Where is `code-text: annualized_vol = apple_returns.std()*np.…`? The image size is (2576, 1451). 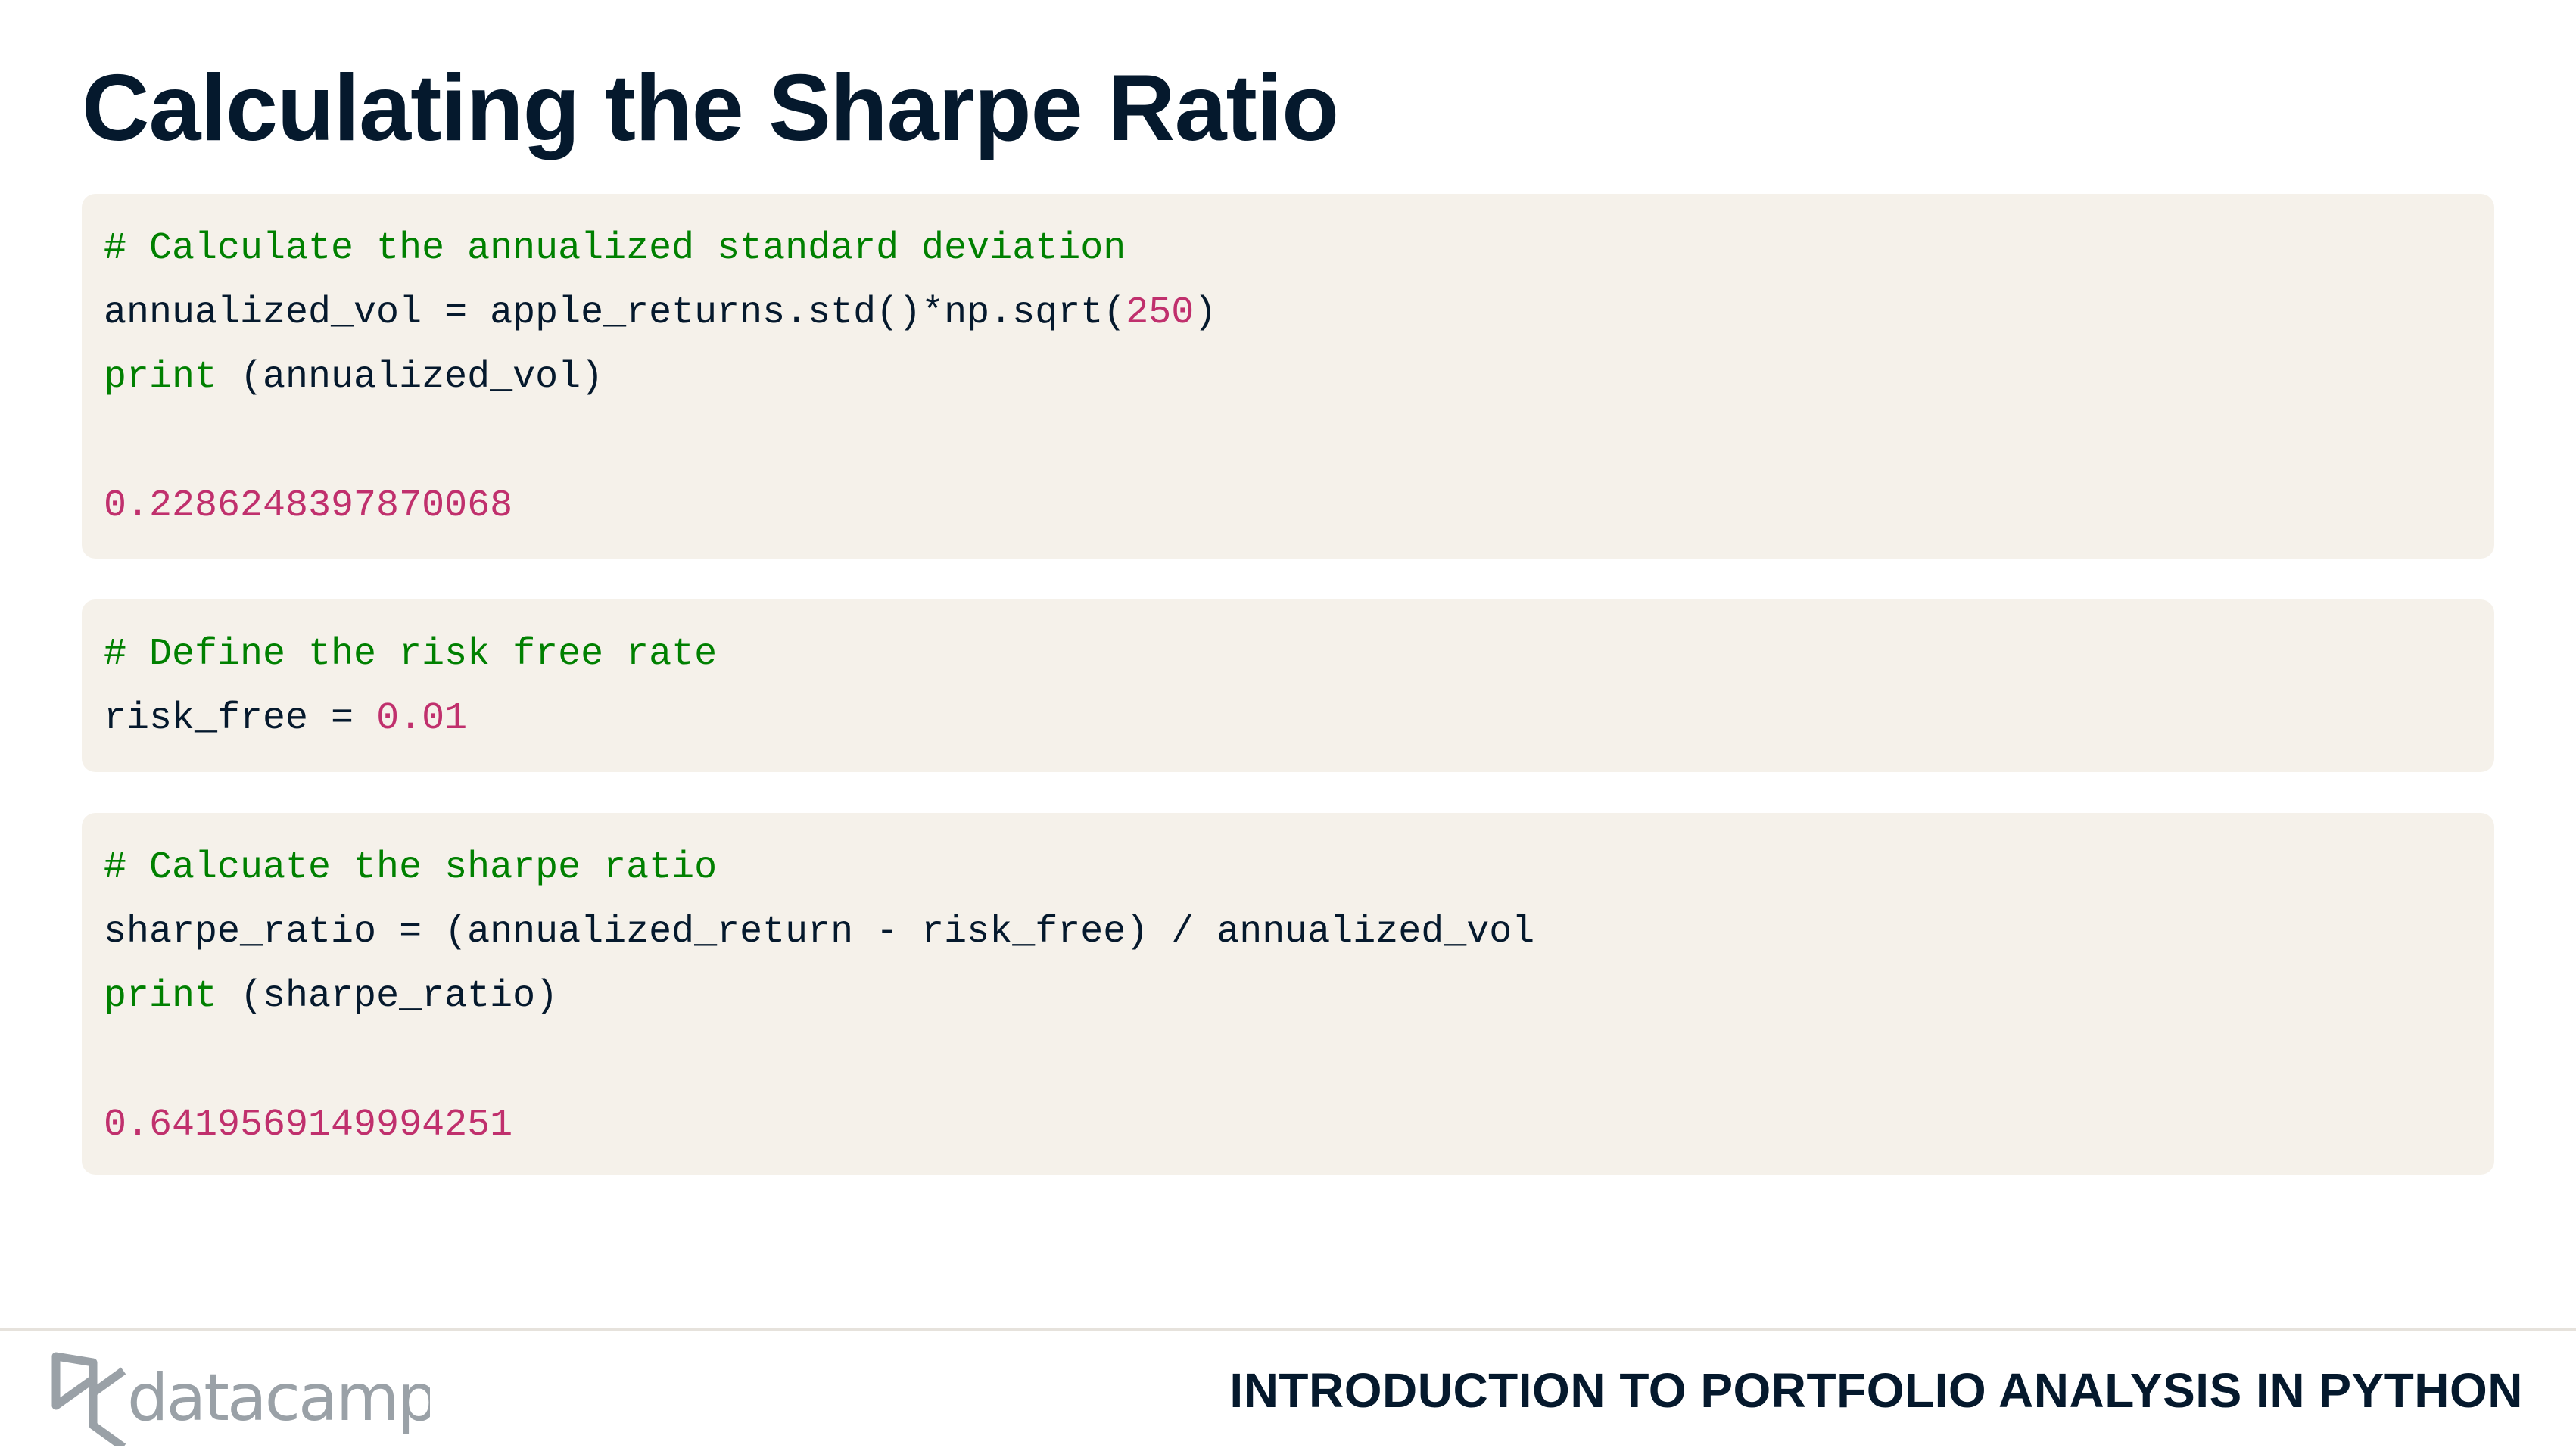
code-text: annualized_vol = apple_returns.std()*np.… is located at coordinates (615, 313).